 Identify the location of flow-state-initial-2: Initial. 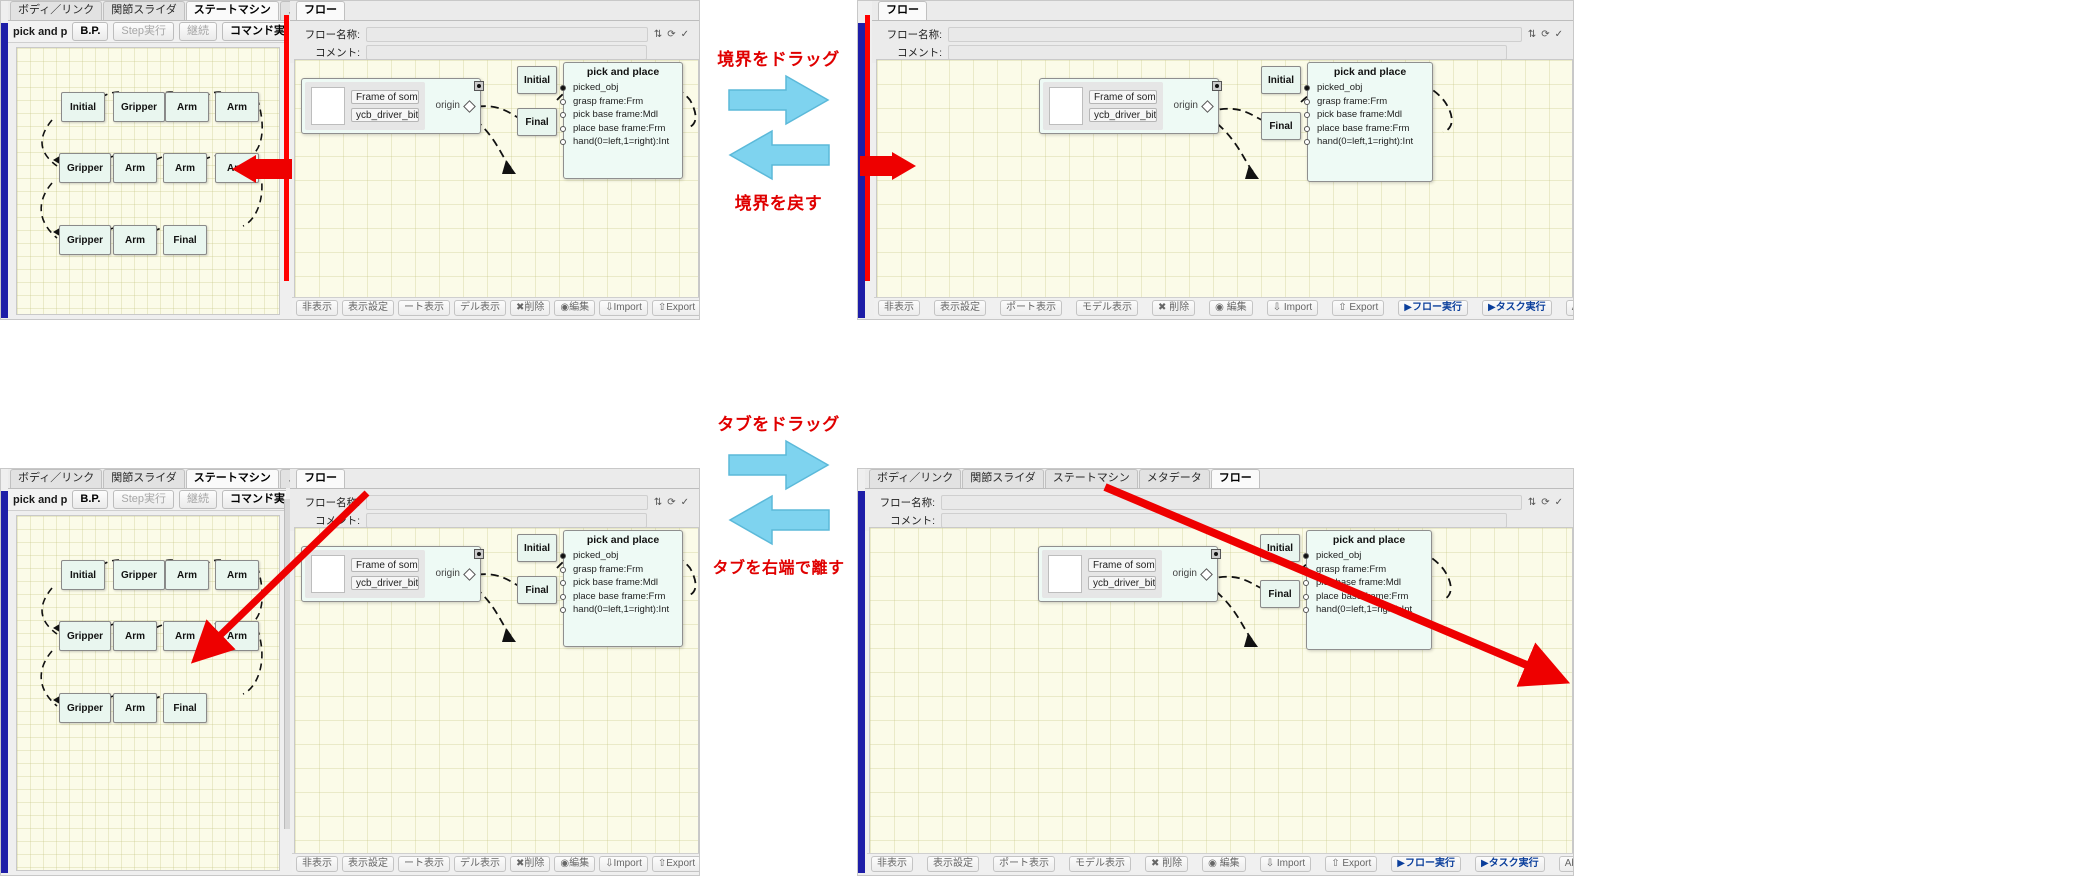
(1281, 80).